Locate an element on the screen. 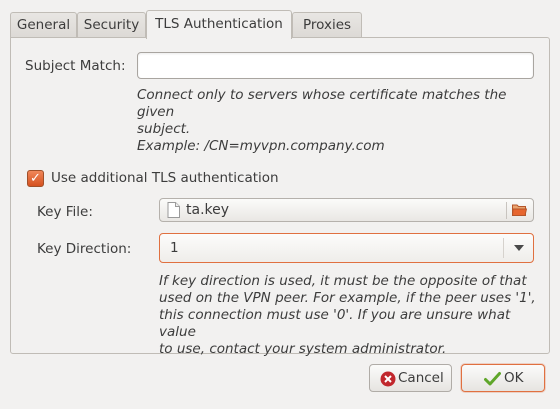  tab-tls-authentication: TLS Authentication is located at coordinates (219, 24).